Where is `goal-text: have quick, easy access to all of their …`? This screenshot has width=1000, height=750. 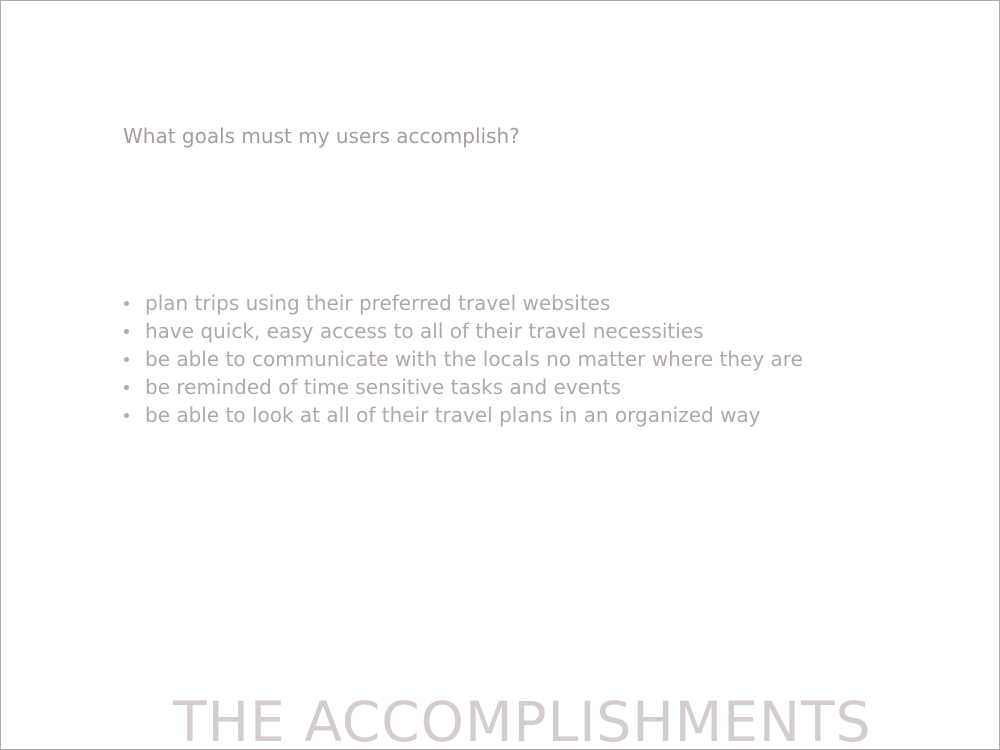
goal-text: have quick, easy access to all of their … is located at coordinates (424, 331).